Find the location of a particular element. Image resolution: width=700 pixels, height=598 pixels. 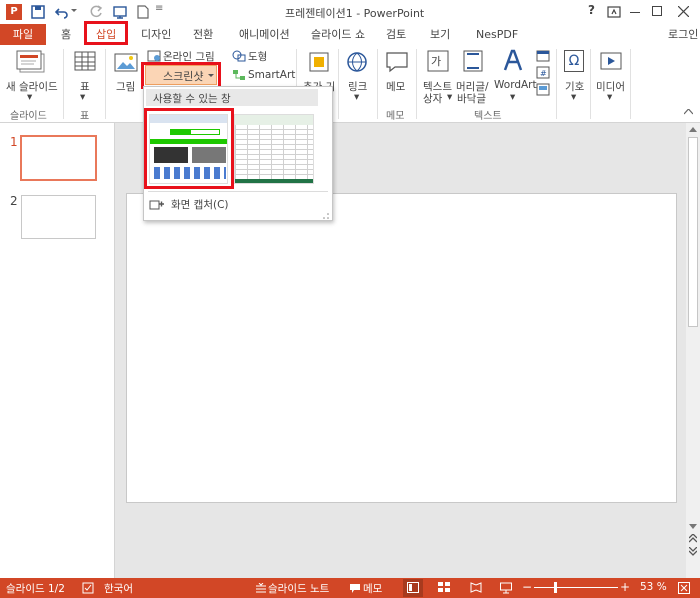

header-footer-button-line2: 바닥글 is located at coordinates (471, 98).